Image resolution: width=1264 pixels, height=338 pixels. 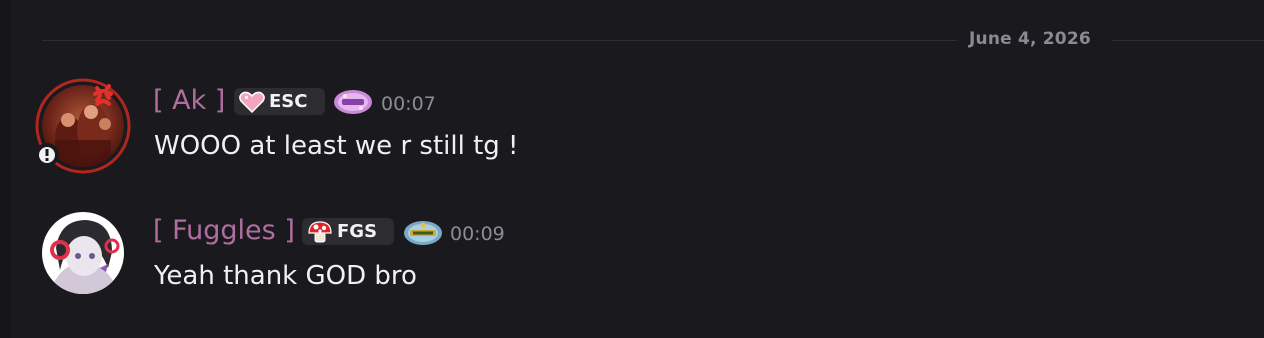 I want to click on message-timestamp: 00:09, so click(x=477, y=234).